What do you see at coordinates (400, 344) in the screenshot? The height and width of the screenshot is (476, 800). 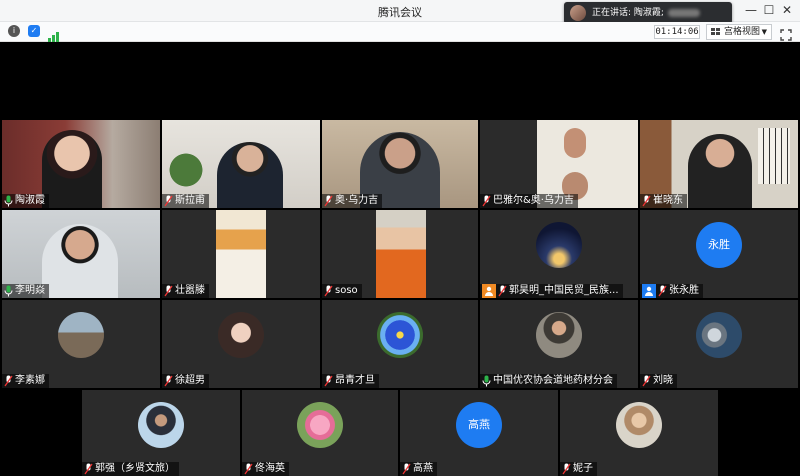 I see `participant-tile: 昂青才旦` at bounding box center [400, 344].